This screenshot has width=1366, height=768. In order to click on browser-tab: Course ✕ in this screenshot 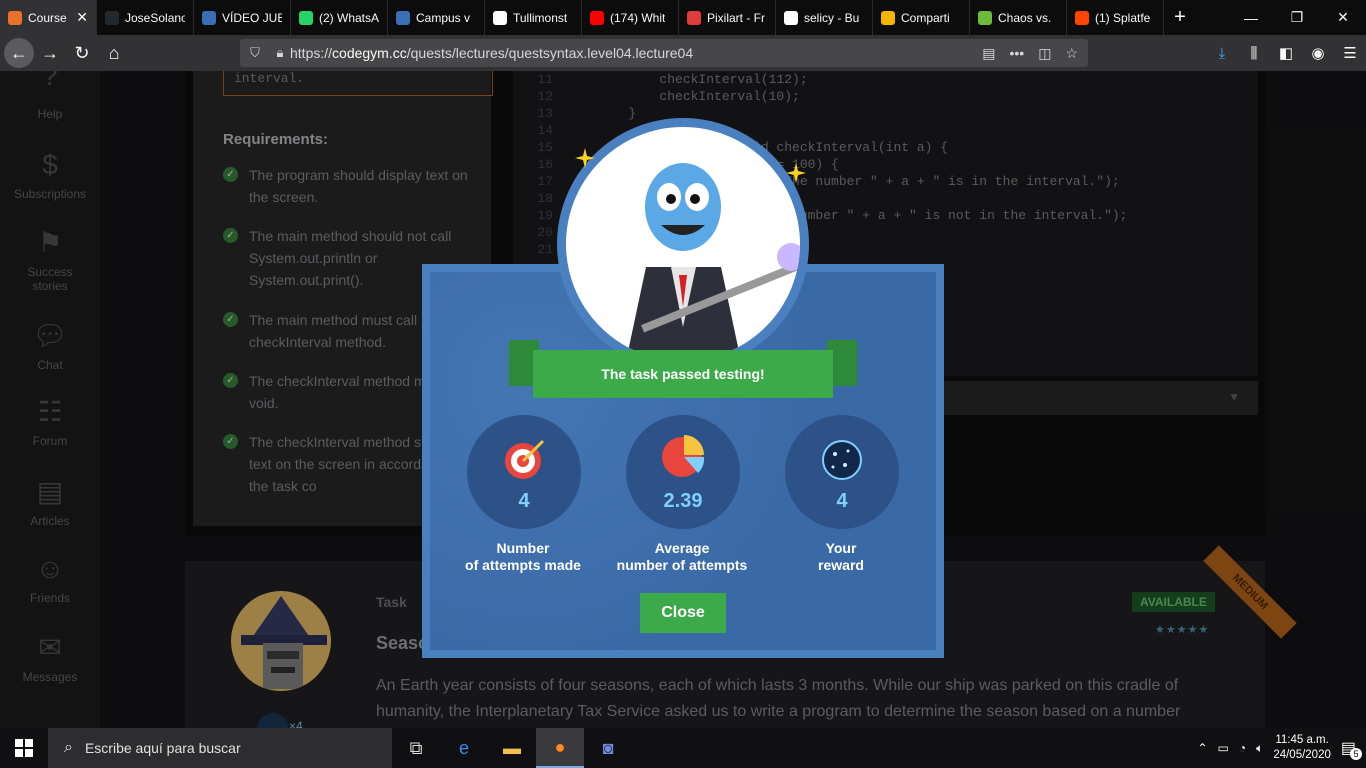, I will do `click(48, 17)`.